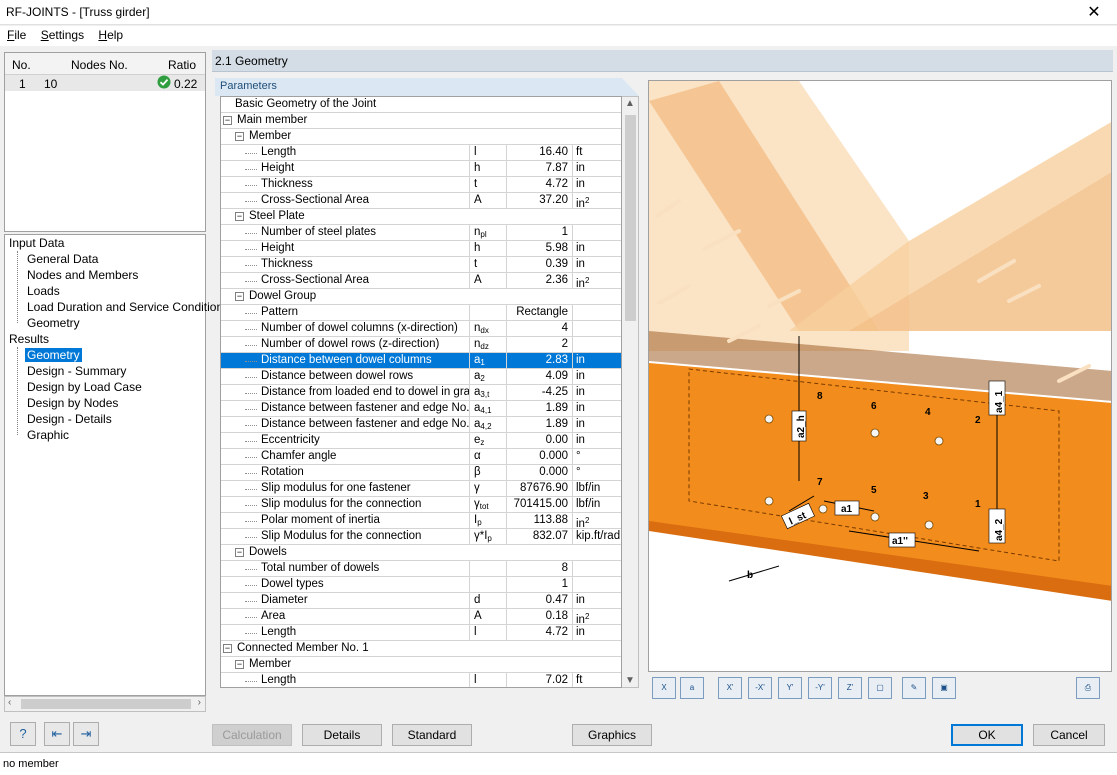 Image resolution: width=1117 pixels, height=775 pixels. What do you see at coordinates (539, 441) in the screenshot?
I see `param-value: 0.00` at bounding box center [539, 441].